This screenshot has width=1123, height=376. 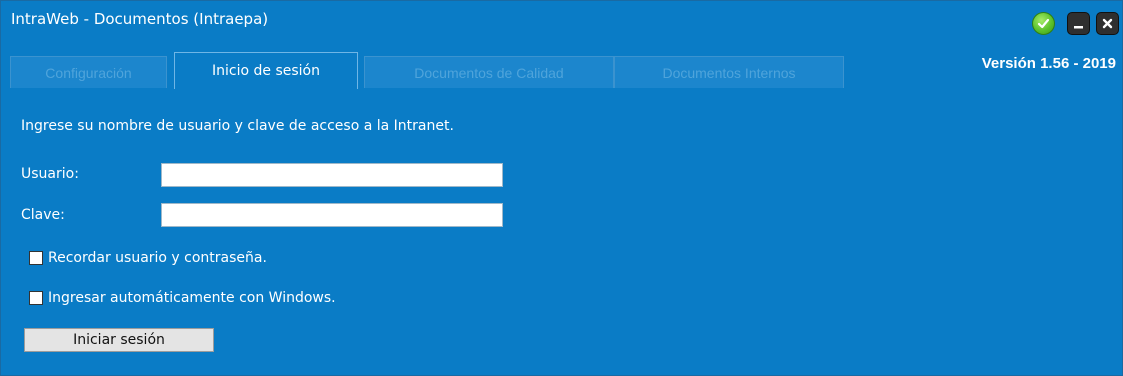 I want to click on auto-login-checkbox-row: Ingresar automáticamente con Windows., so click(x=182, y=298).